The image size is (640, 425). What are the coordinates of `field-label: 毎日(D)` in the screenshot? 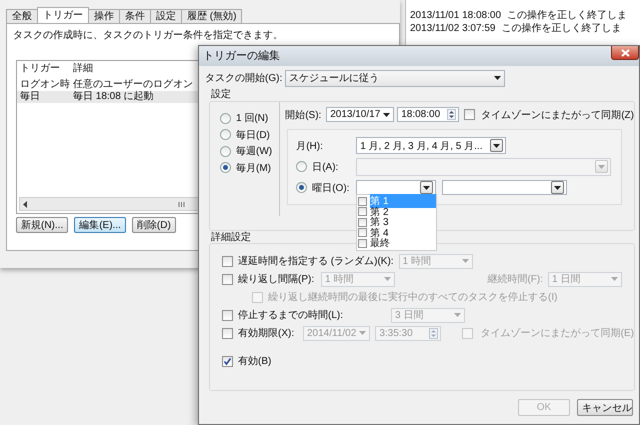 It's located at (253, 135).